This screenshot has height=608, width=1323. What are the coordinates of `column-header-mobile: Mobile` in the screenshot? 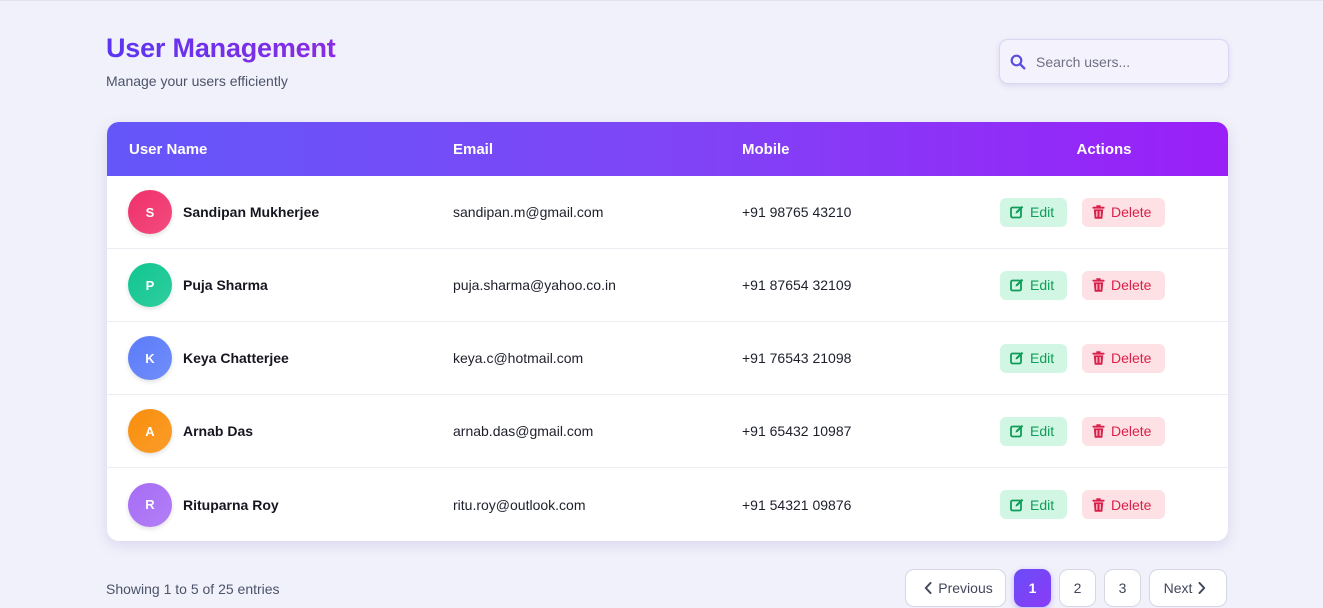 It's located at (766, 149).